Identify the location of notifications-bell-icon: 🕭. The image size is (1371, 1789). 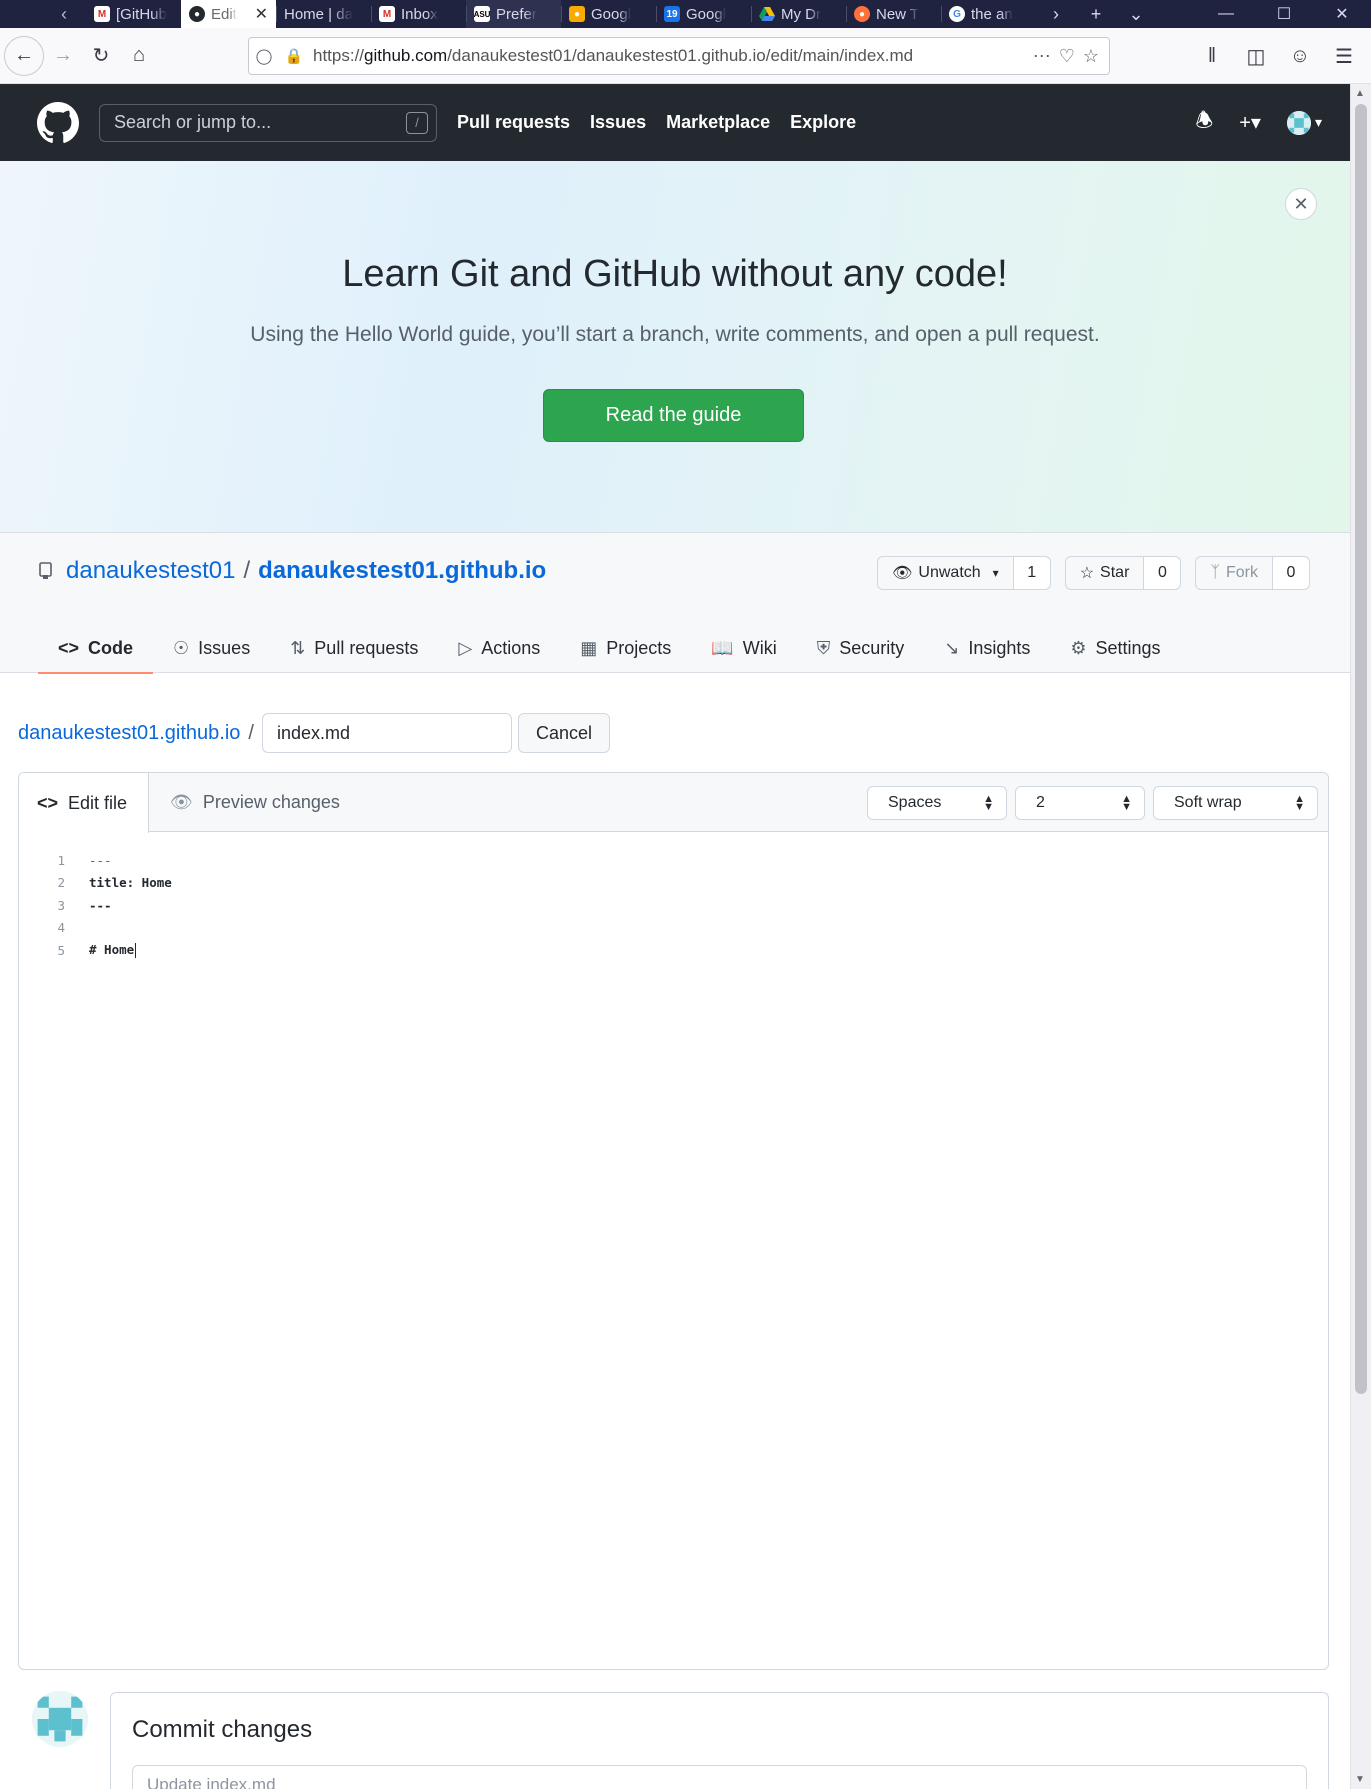
(1204, 123).